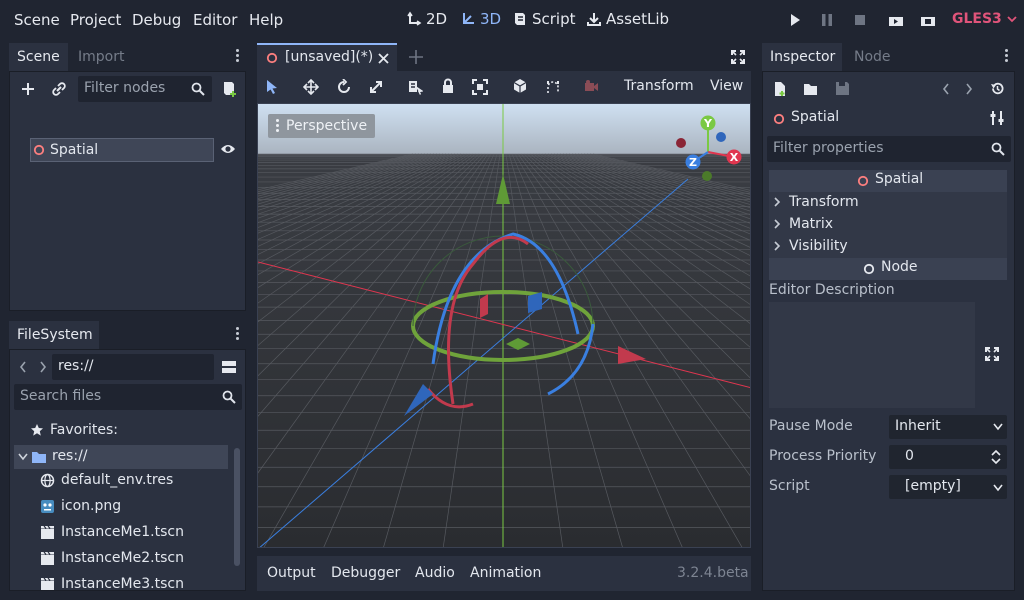 The width and height of the screenshot is (1024, 600). Describe the element at coordinates (416, 57) in the screenshot. I see `add-tab-icon` at that location.